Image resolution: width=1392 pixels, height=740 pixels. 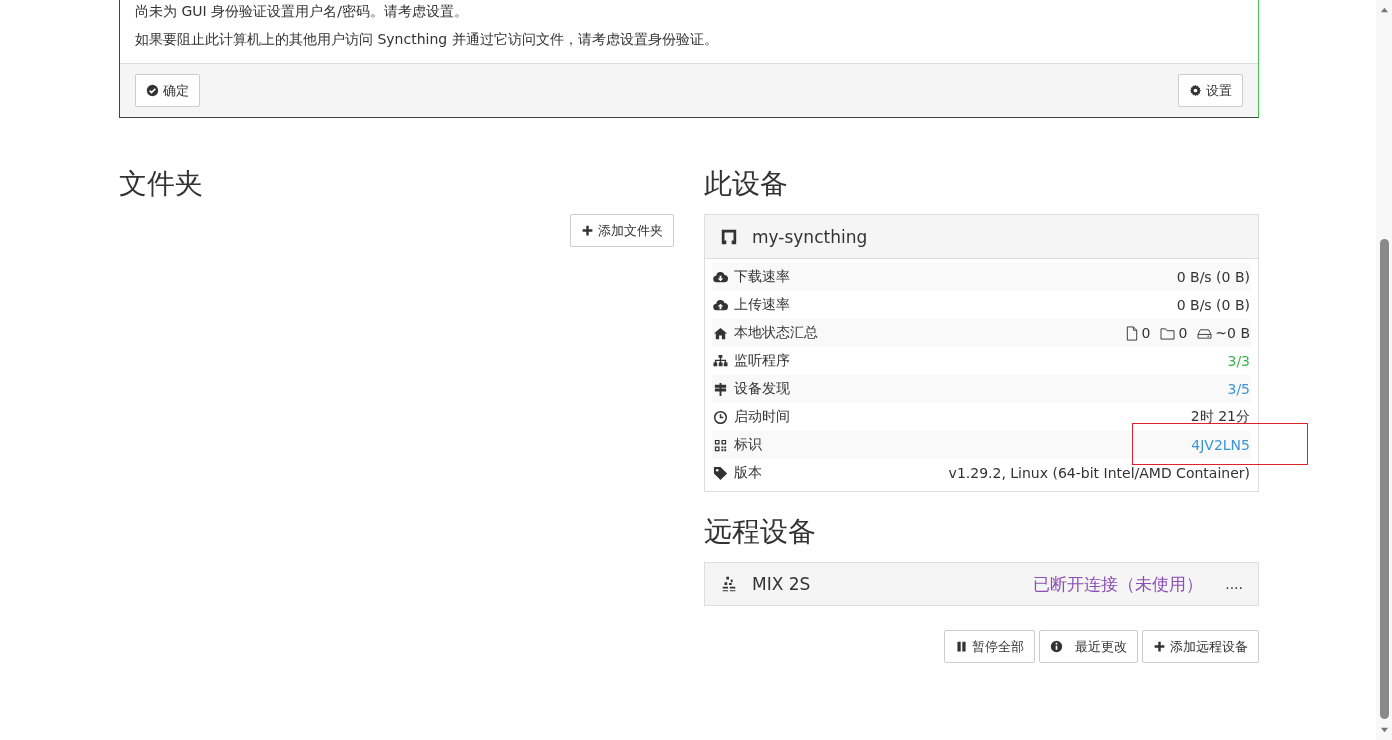 I want to click on file-icon, so click(x=1132, y=333).